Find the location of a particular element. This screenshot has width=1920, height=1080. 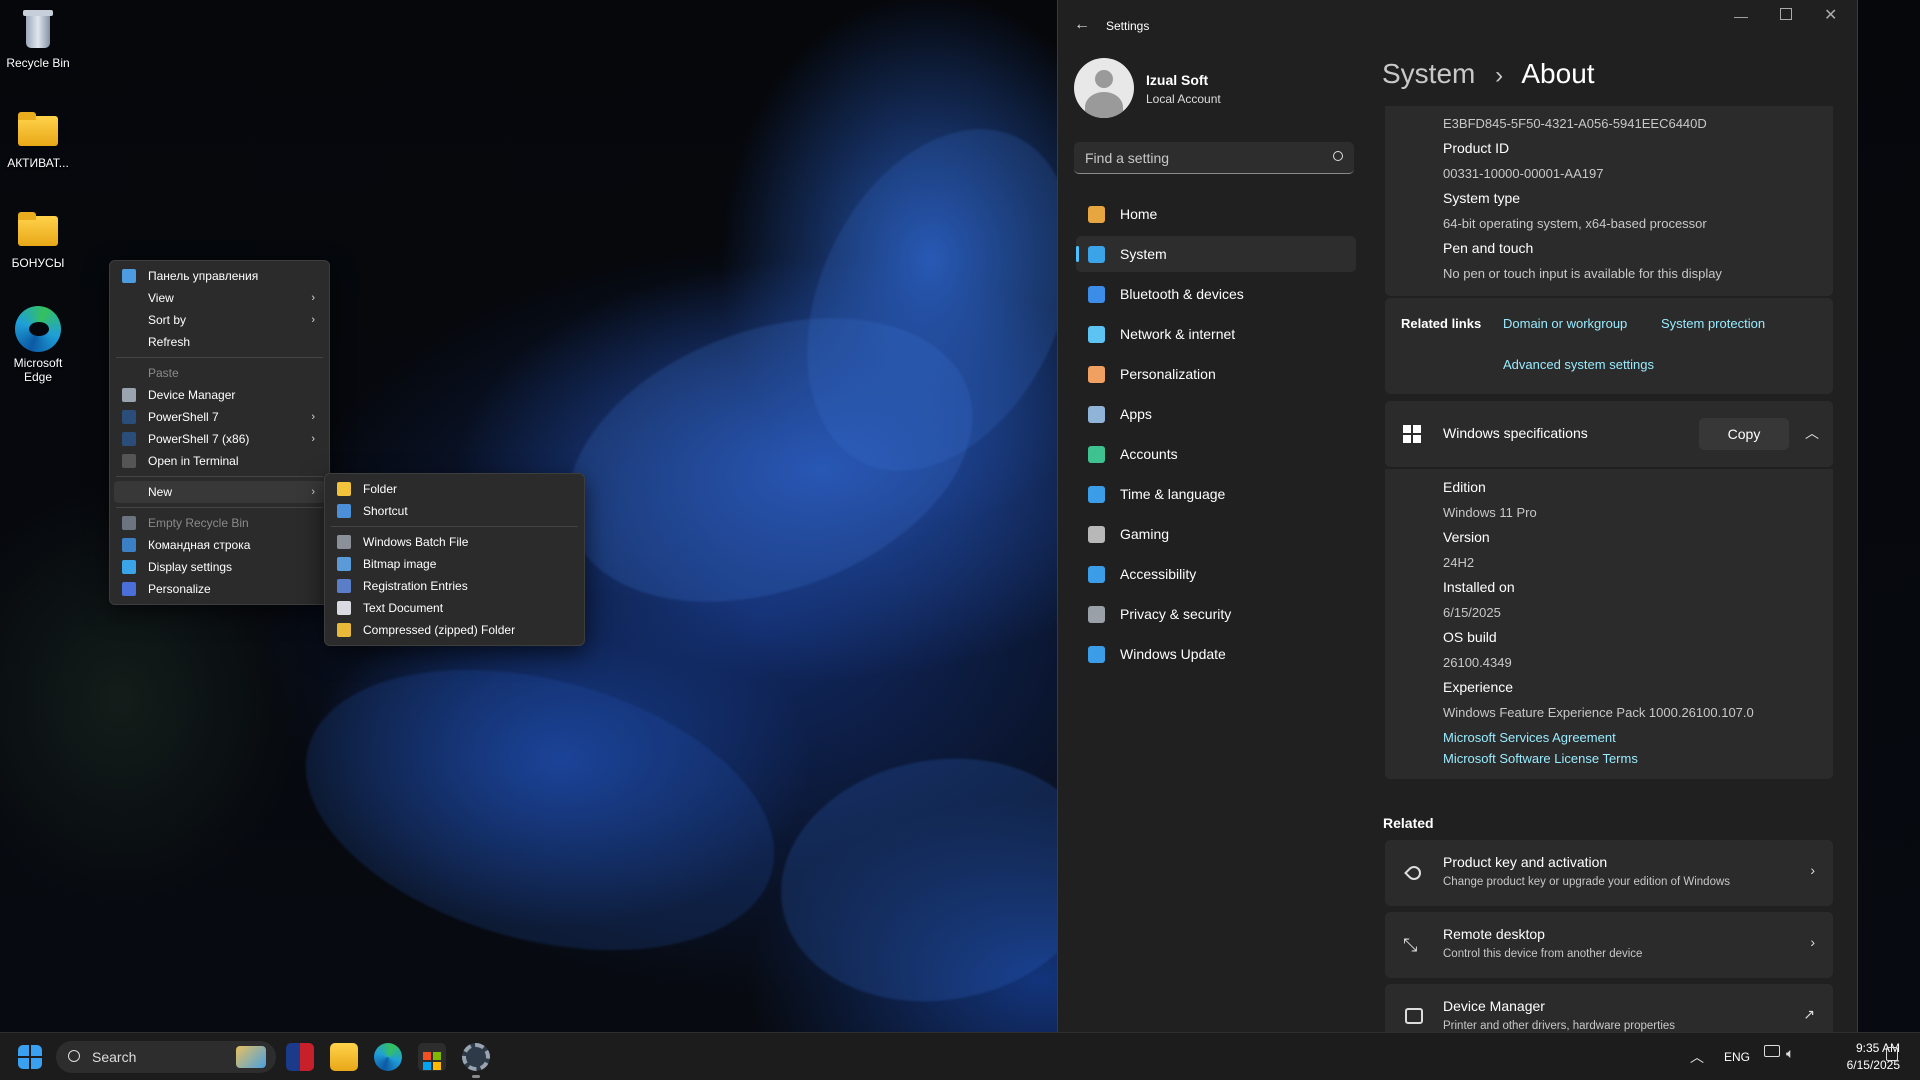

menu-item-personalize: Personalize is located at coordinates (219, 589).